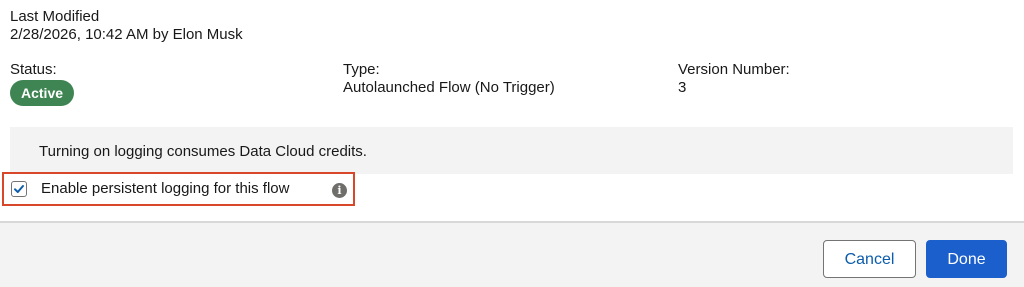 This screenshot has height=287, width=1024. Describe the element at coordinates (734, 79) in the screenshot. I see `version-field: Version Number: 3` at that location.